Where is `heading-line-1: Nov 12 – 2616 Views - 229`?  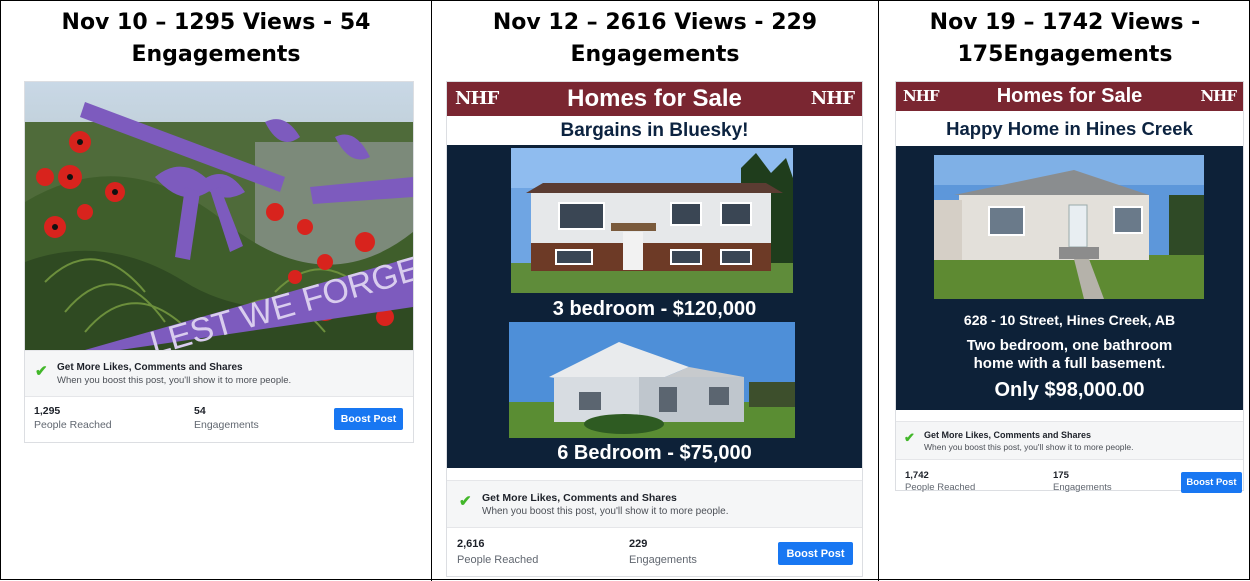 heading-line-1: Nov 12 – 2616 Views - 229 is located at coordinates (655, 22).